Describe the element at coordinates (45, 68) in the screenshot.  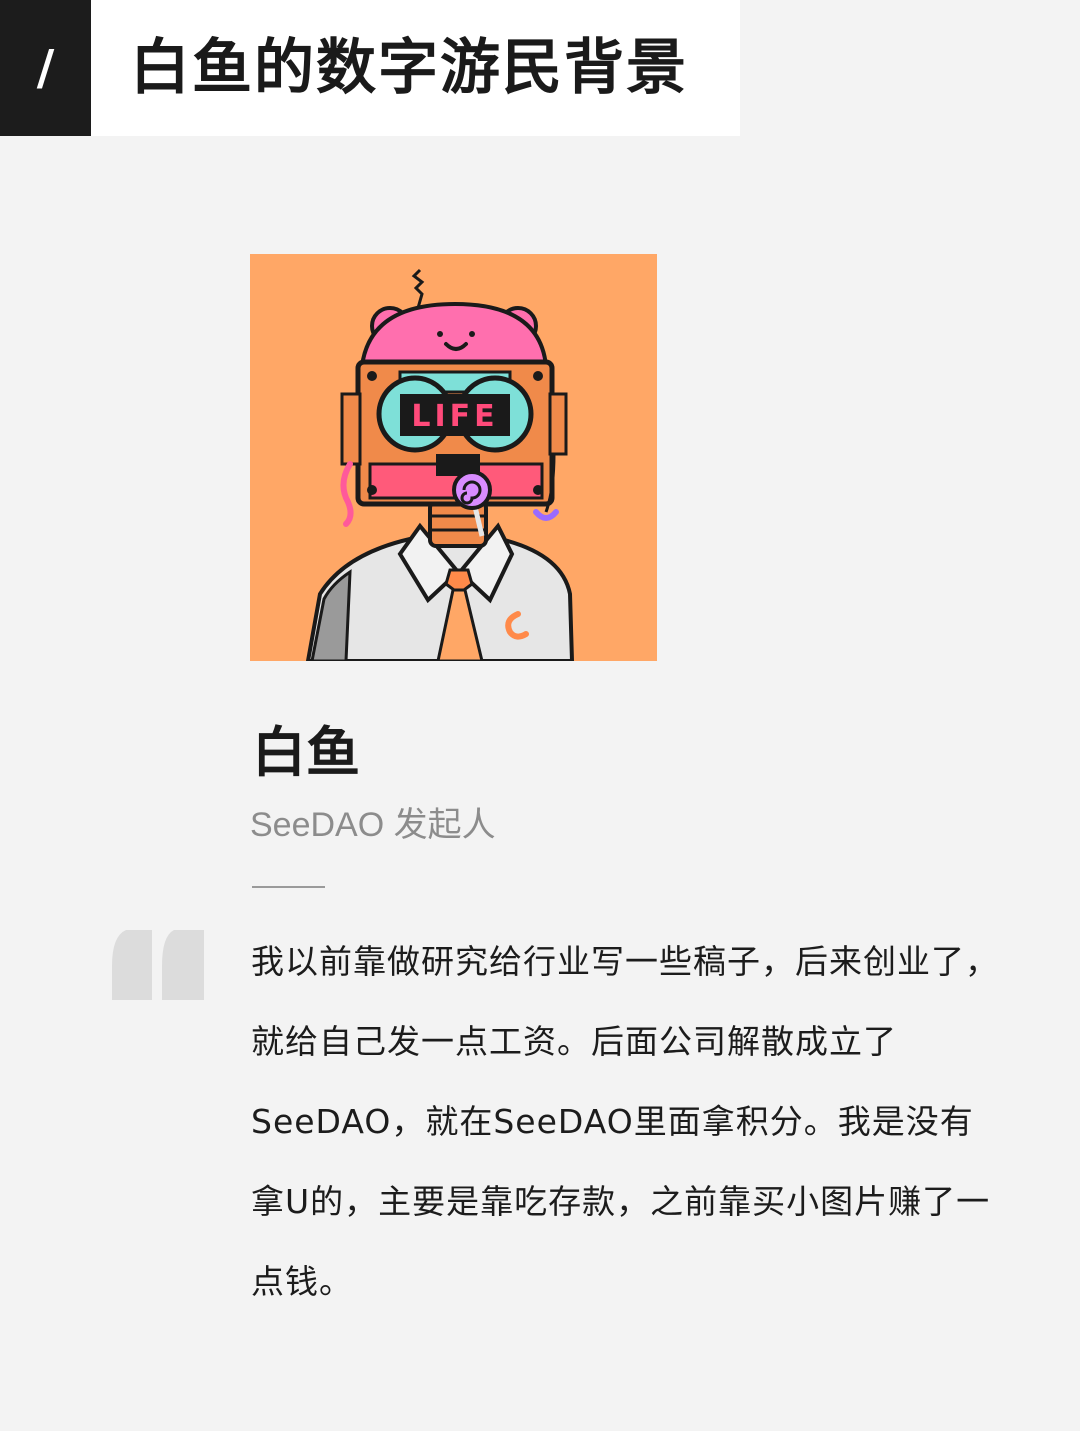
I see `slash-mark: /` at that location.